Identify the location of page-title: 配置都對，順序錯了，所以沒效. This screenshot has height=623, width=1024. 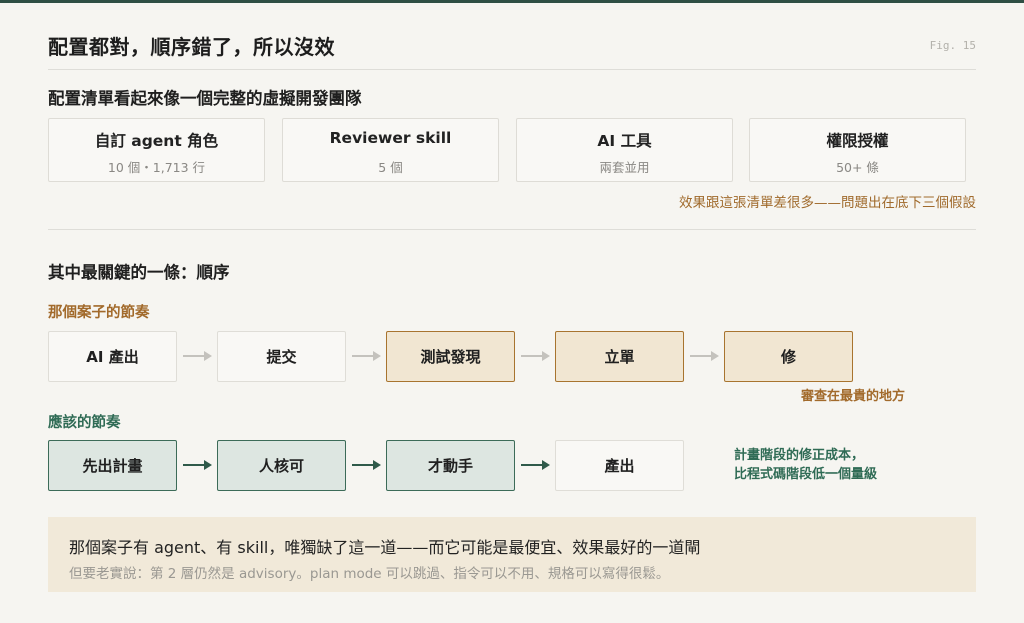
(191, 47).